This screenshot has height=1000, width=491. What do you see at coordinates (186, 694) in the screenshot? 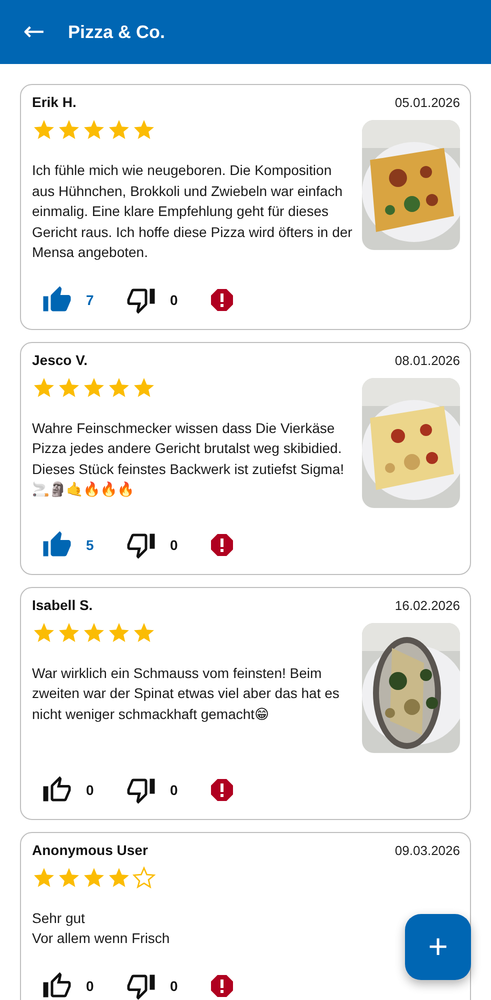
I see `review-text: War wirklich ein Schmauss vom feinsten! Beim zweiten war der Spinat etwas viel aber das hat es nicht weniger schmackhaft gemacht😁` at bounding box center [186, 694].